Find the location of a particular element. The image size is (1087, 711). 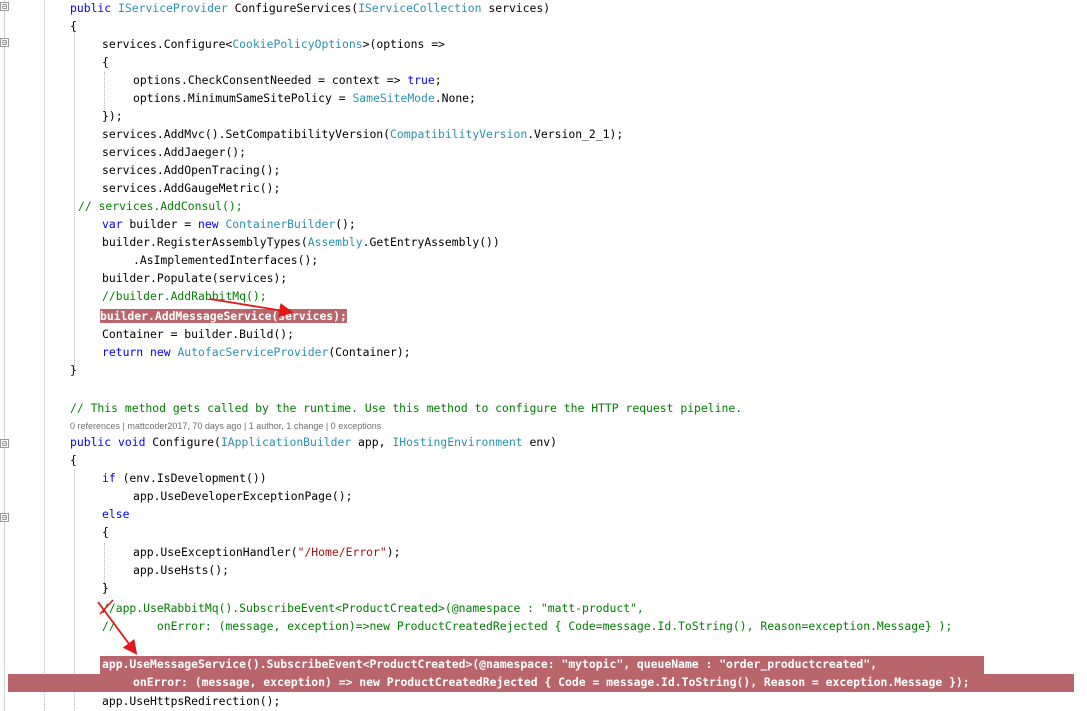

annotation-arrow is located at coordinates (251, 308).